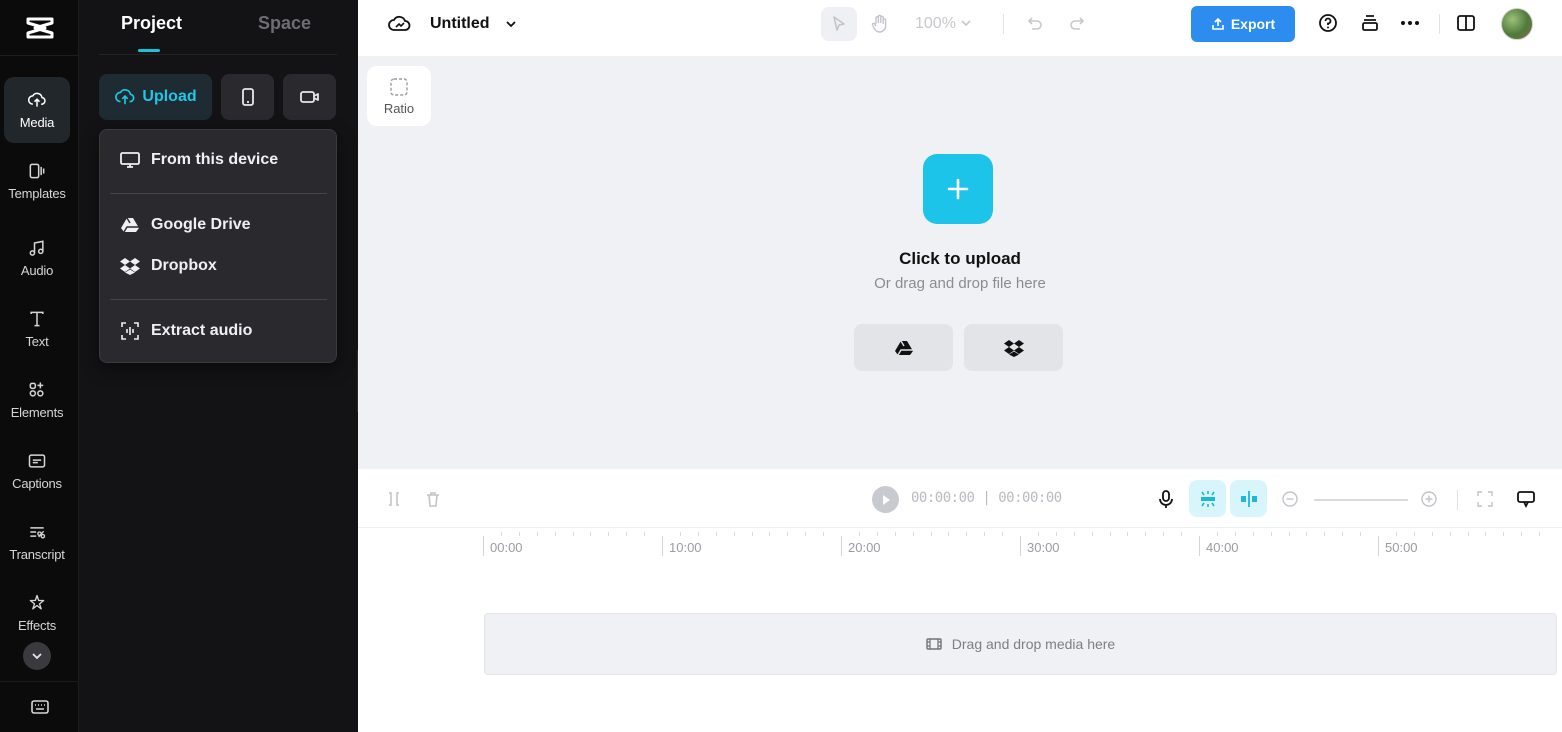  I want to click on split-button, so click(394, 499).